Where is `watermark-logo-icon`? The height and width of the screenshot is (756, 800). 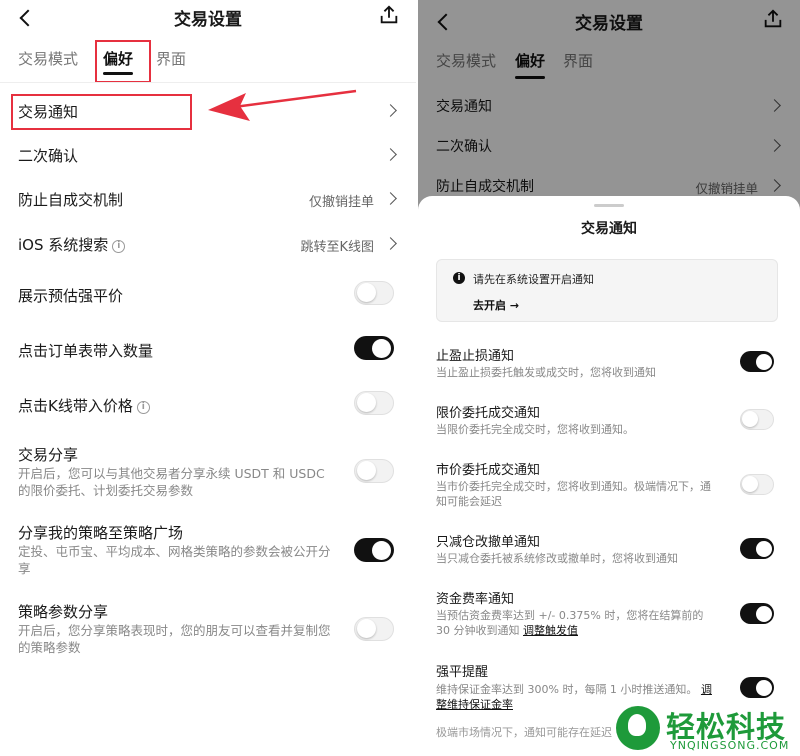 watermark-logo-icon is located at coordinates (638, 728).